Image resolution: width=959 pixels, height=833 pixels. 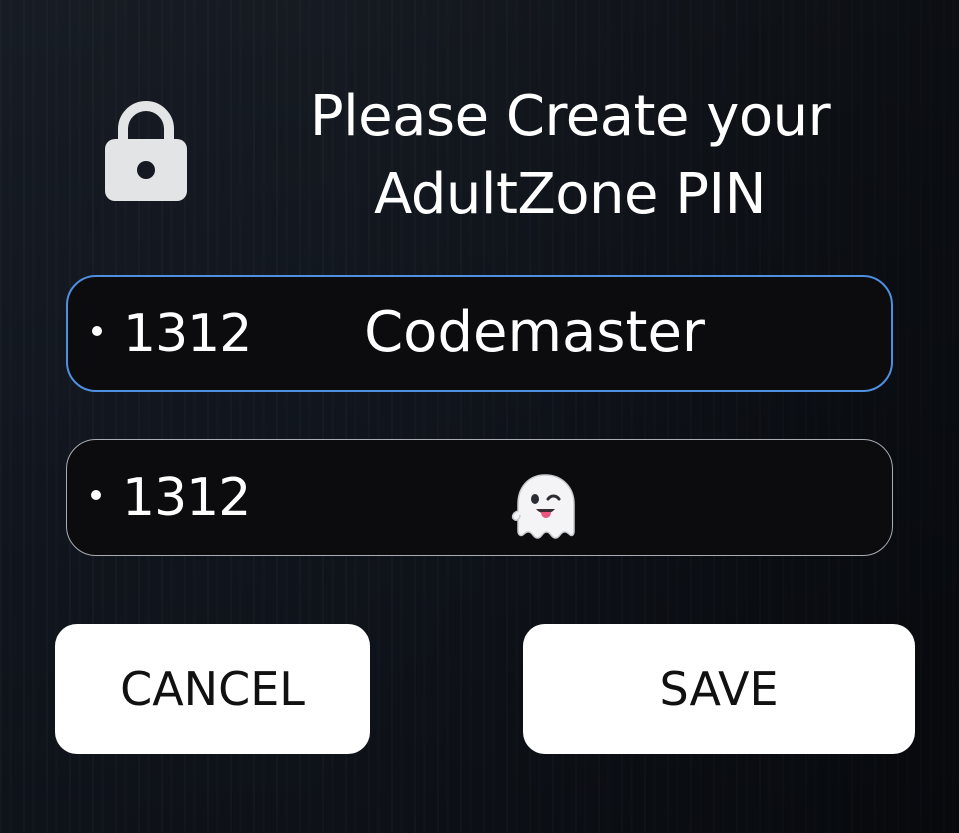 What do you see at coordinates (534, 332) in the screenshot?
I see `pin-field-label: Codemaster` at bounding box center [534, 332].